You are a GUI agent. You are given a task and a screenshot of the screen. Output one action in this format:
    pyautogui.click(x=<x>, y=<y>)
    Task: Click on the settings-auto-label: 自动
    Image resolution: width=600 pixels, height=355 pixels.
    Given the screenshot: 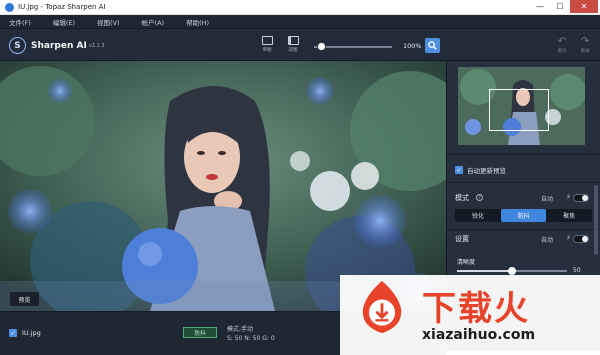 What is the action you would take?
    pyautogui.click(x=547, y=240)
    